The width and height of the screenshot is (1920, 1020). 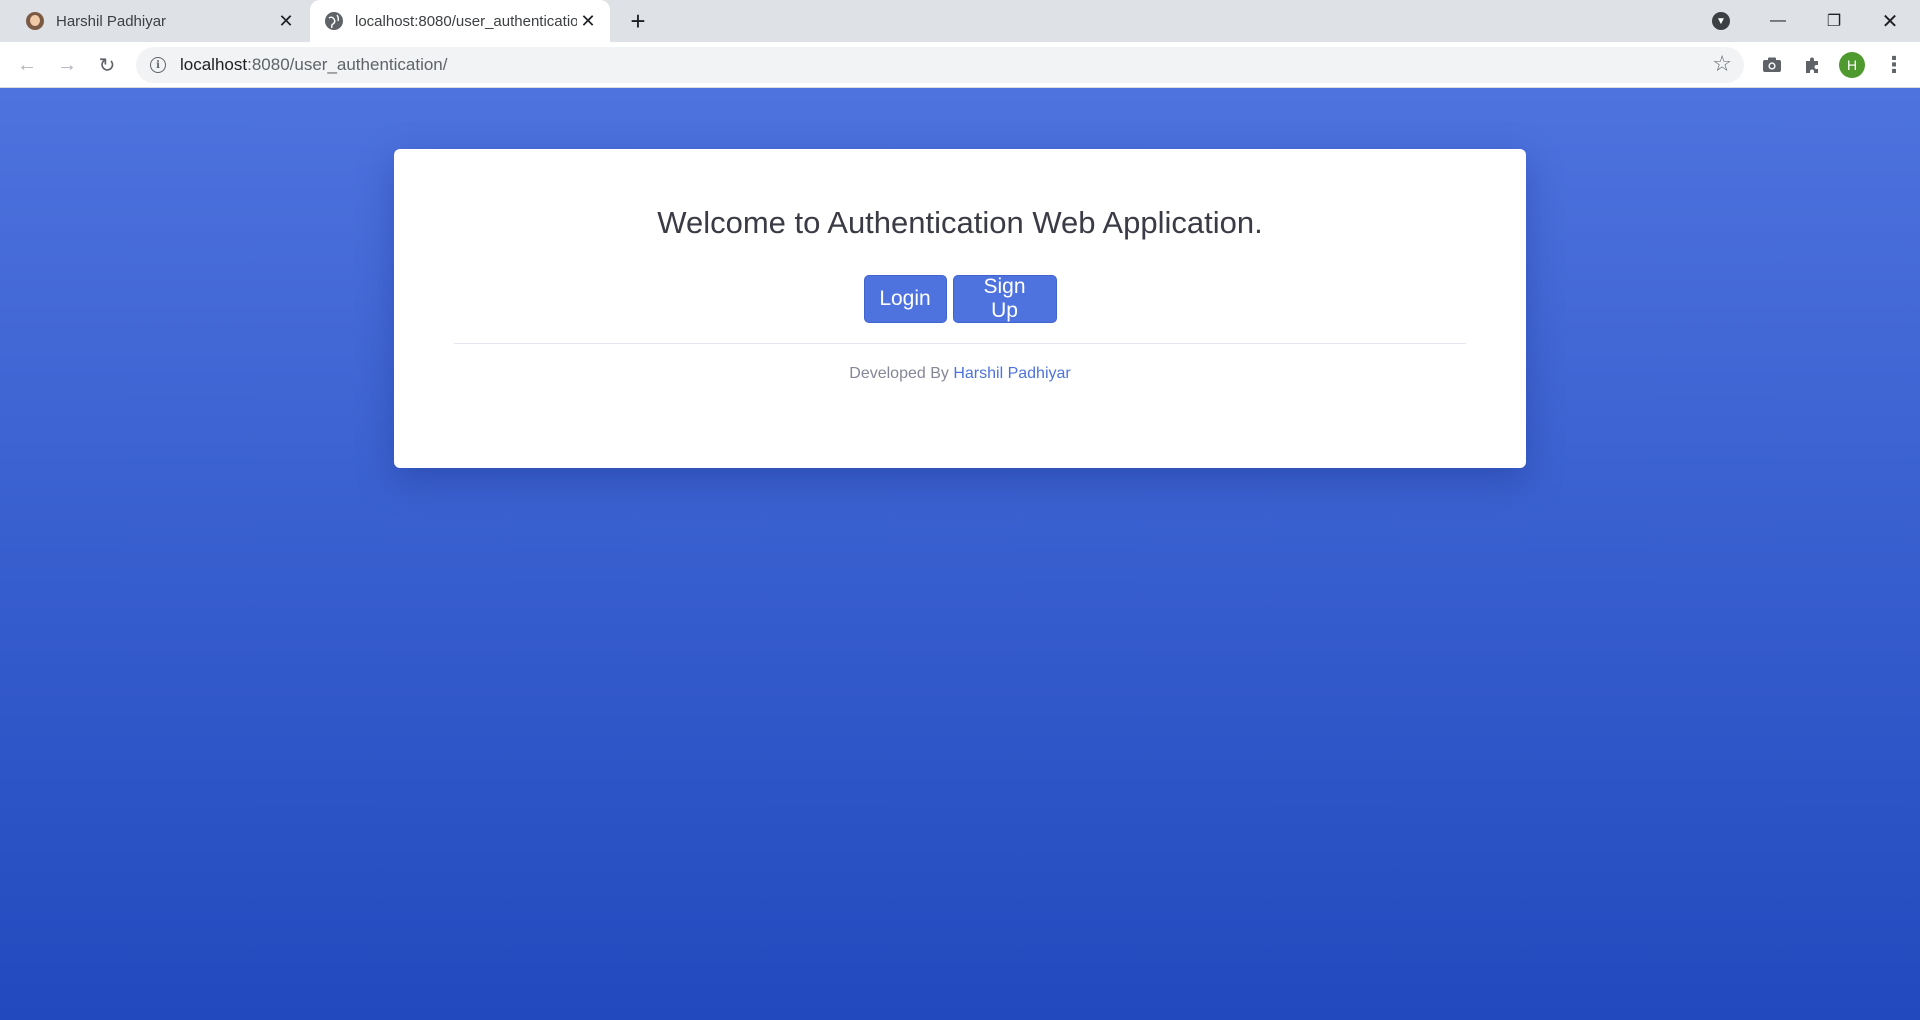 I want to click on footer-prefix: Developed By, so click(x=899, y=373).